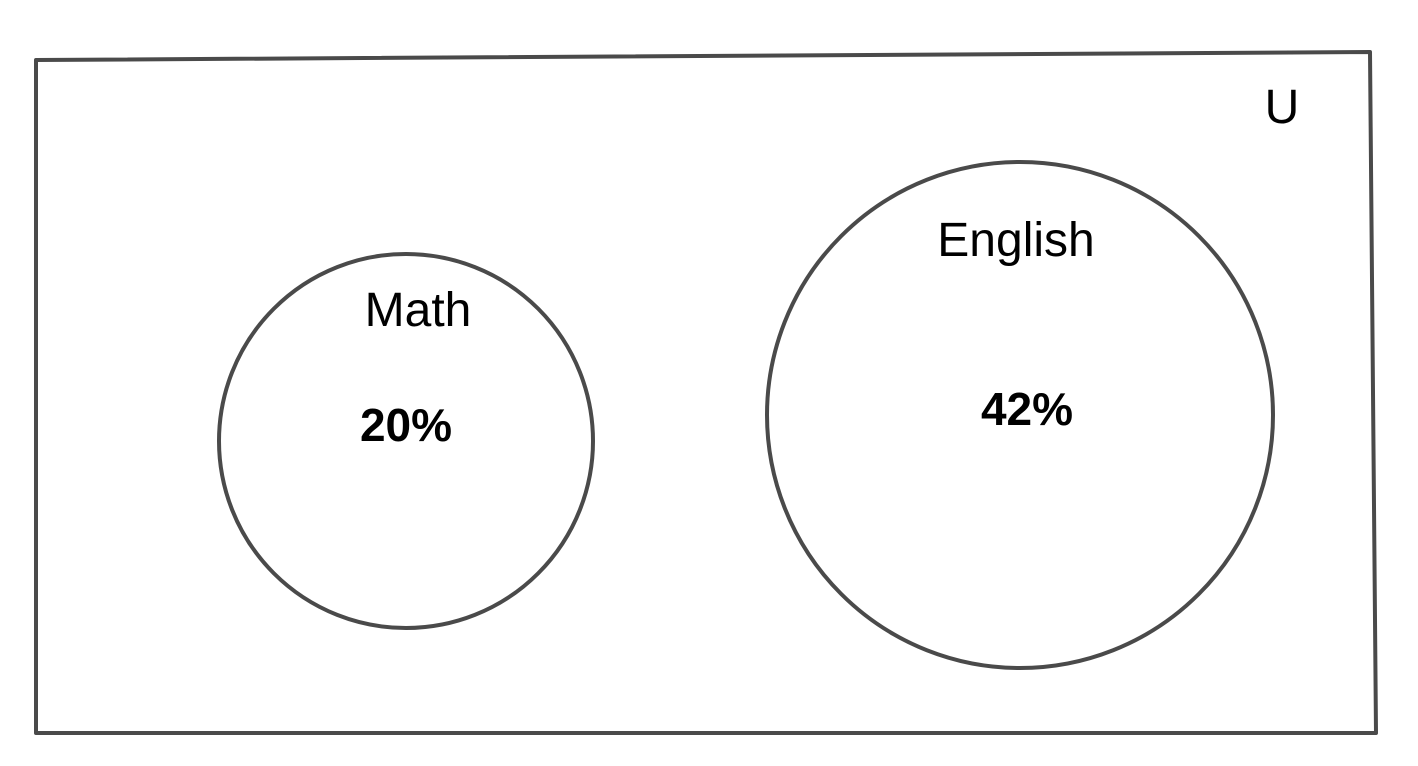  Describe the element at coordinates (1015, 240) in the screenshot. I see `english-label: English` at that location.